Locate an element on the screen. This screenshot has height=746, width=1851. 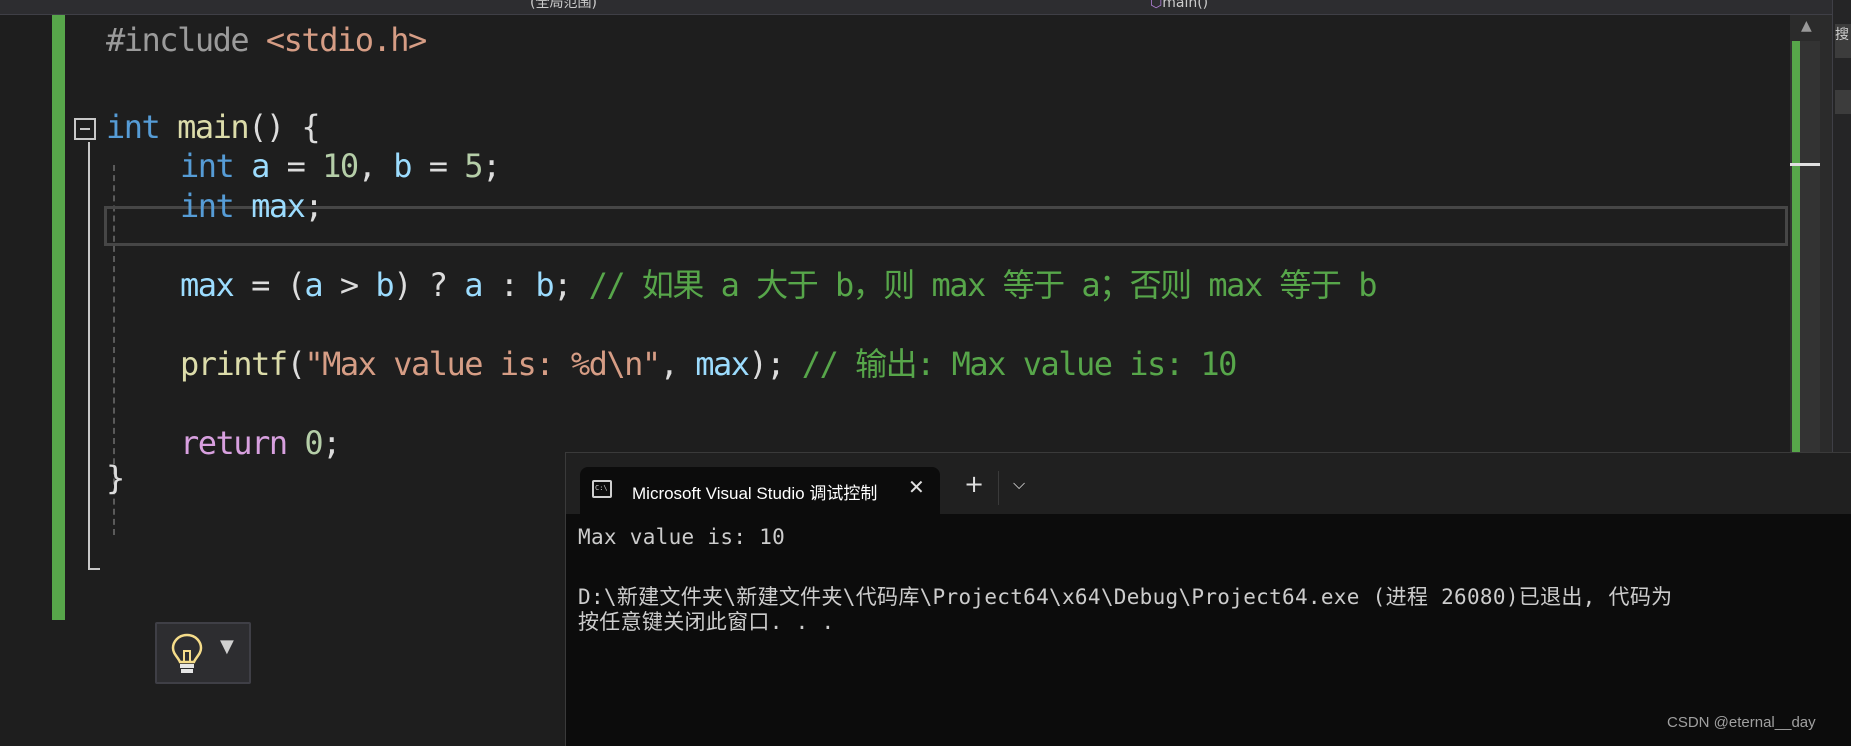
scrollbar-caret-marker is located at coordinates (1805, 164).